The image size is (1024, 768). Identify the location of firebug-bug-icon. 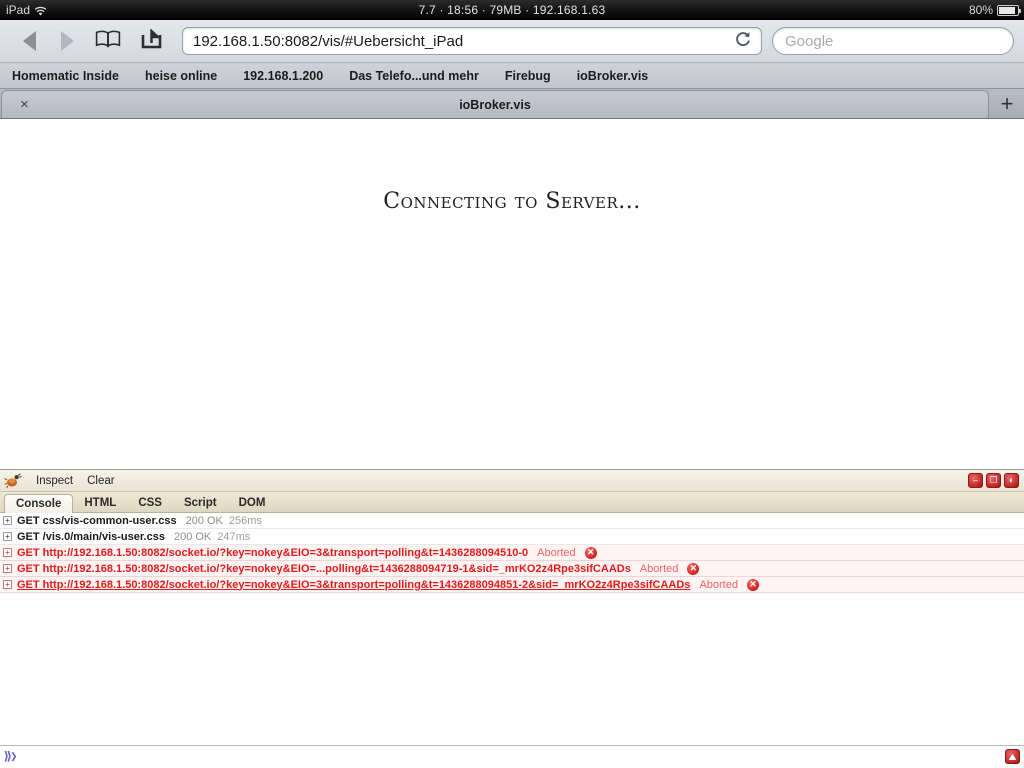
(13, 480).